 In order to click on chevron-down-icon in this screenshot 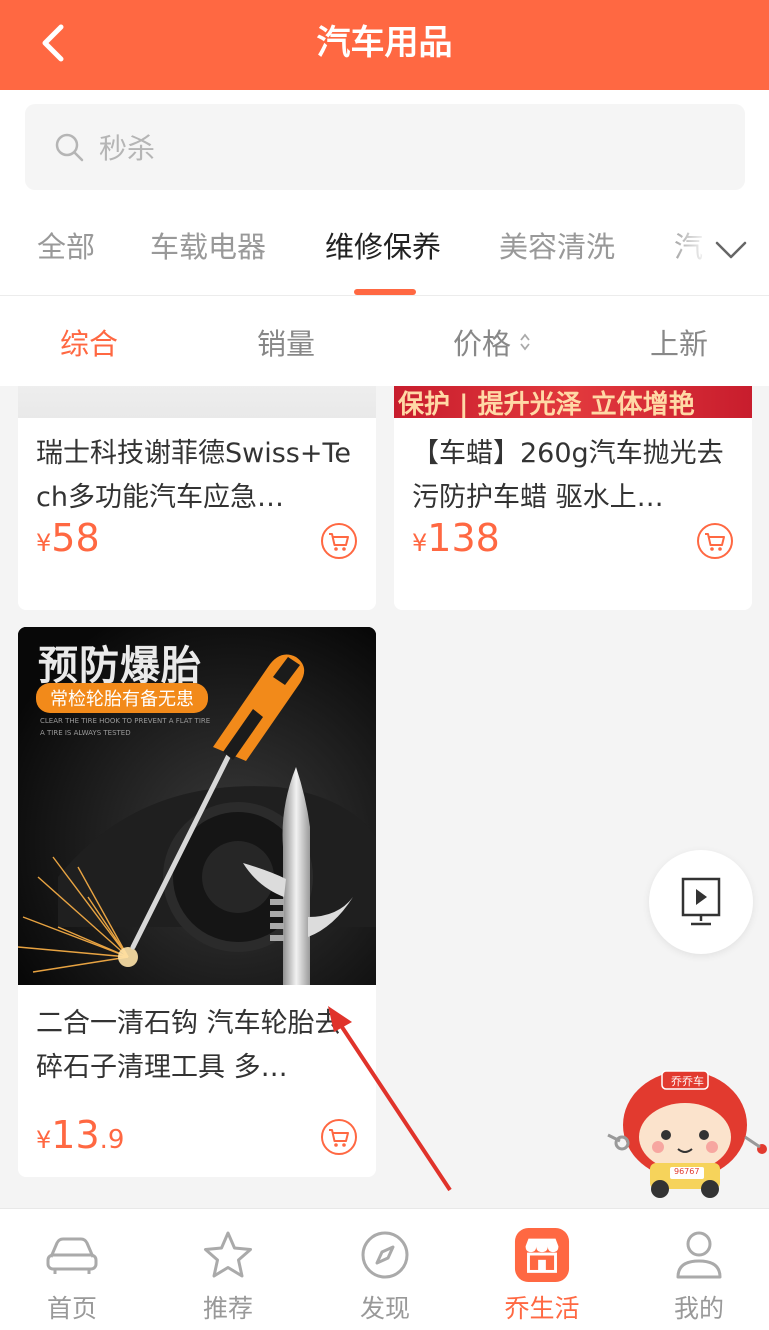, I will do `click(731, 250)`.